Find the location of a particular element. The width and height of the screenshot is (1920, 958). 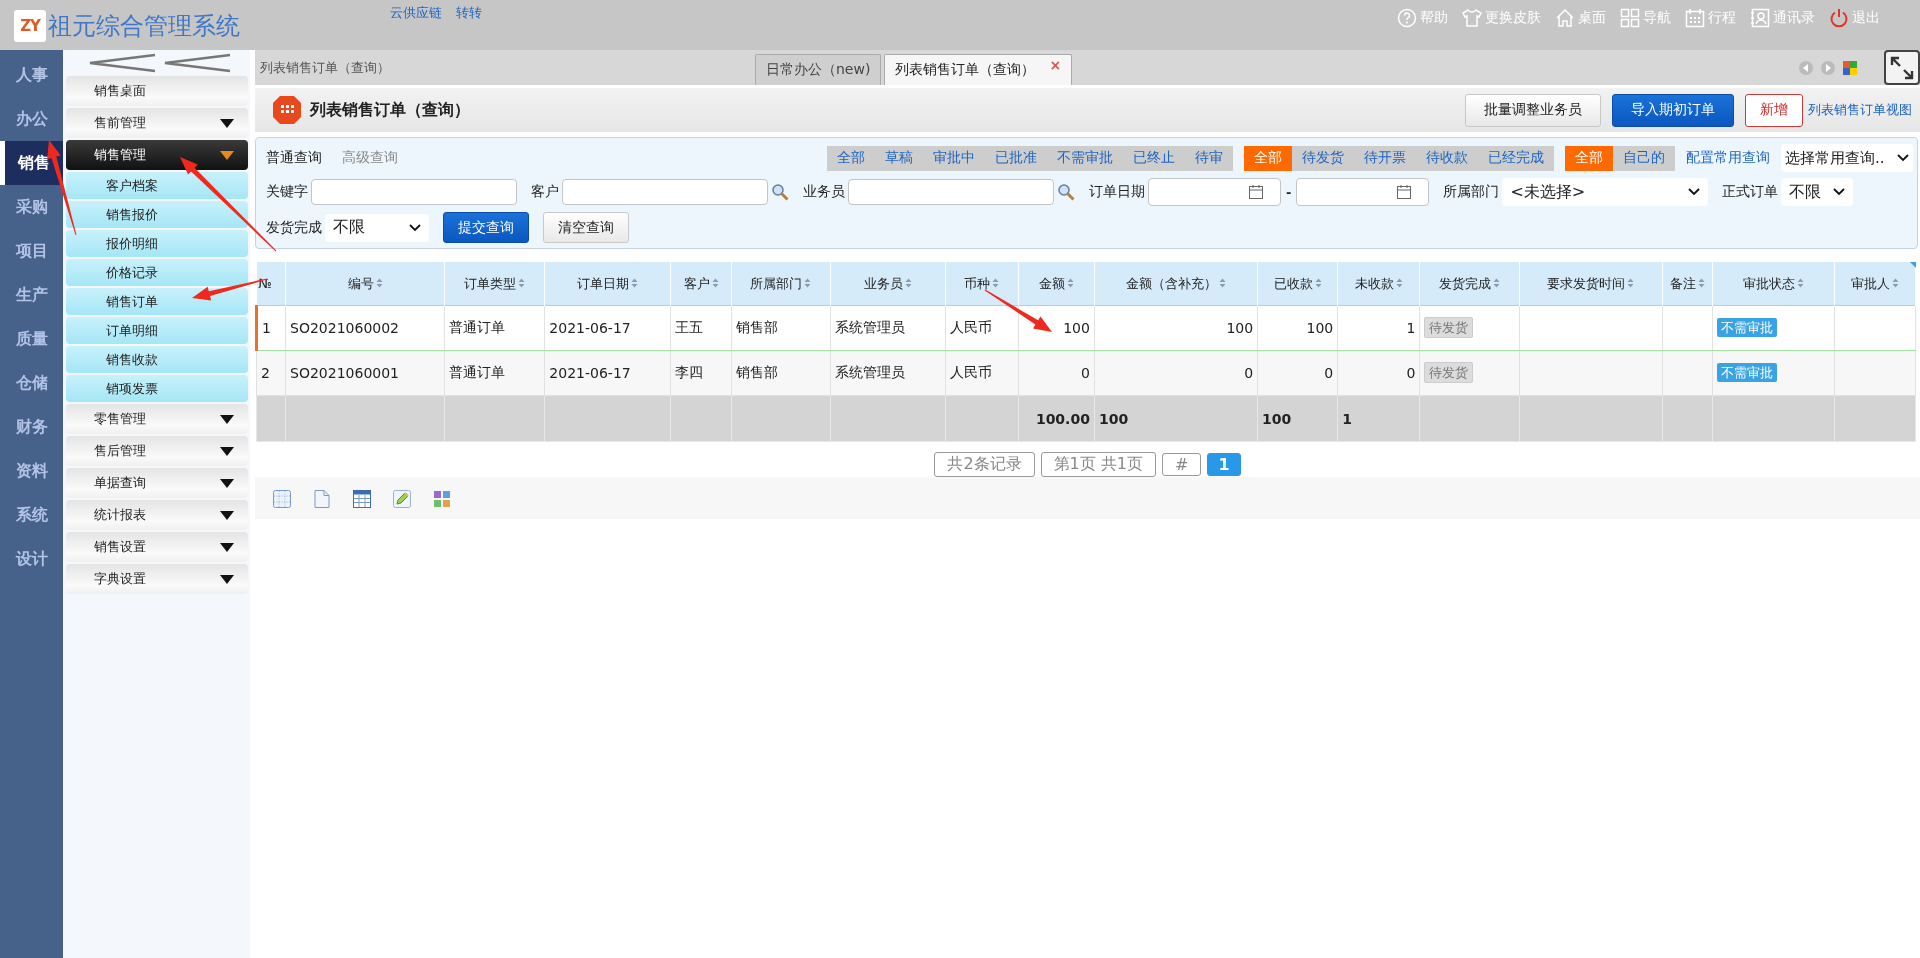

sidebar-subitem: 销项发票 is located at coordinates (157, 388).